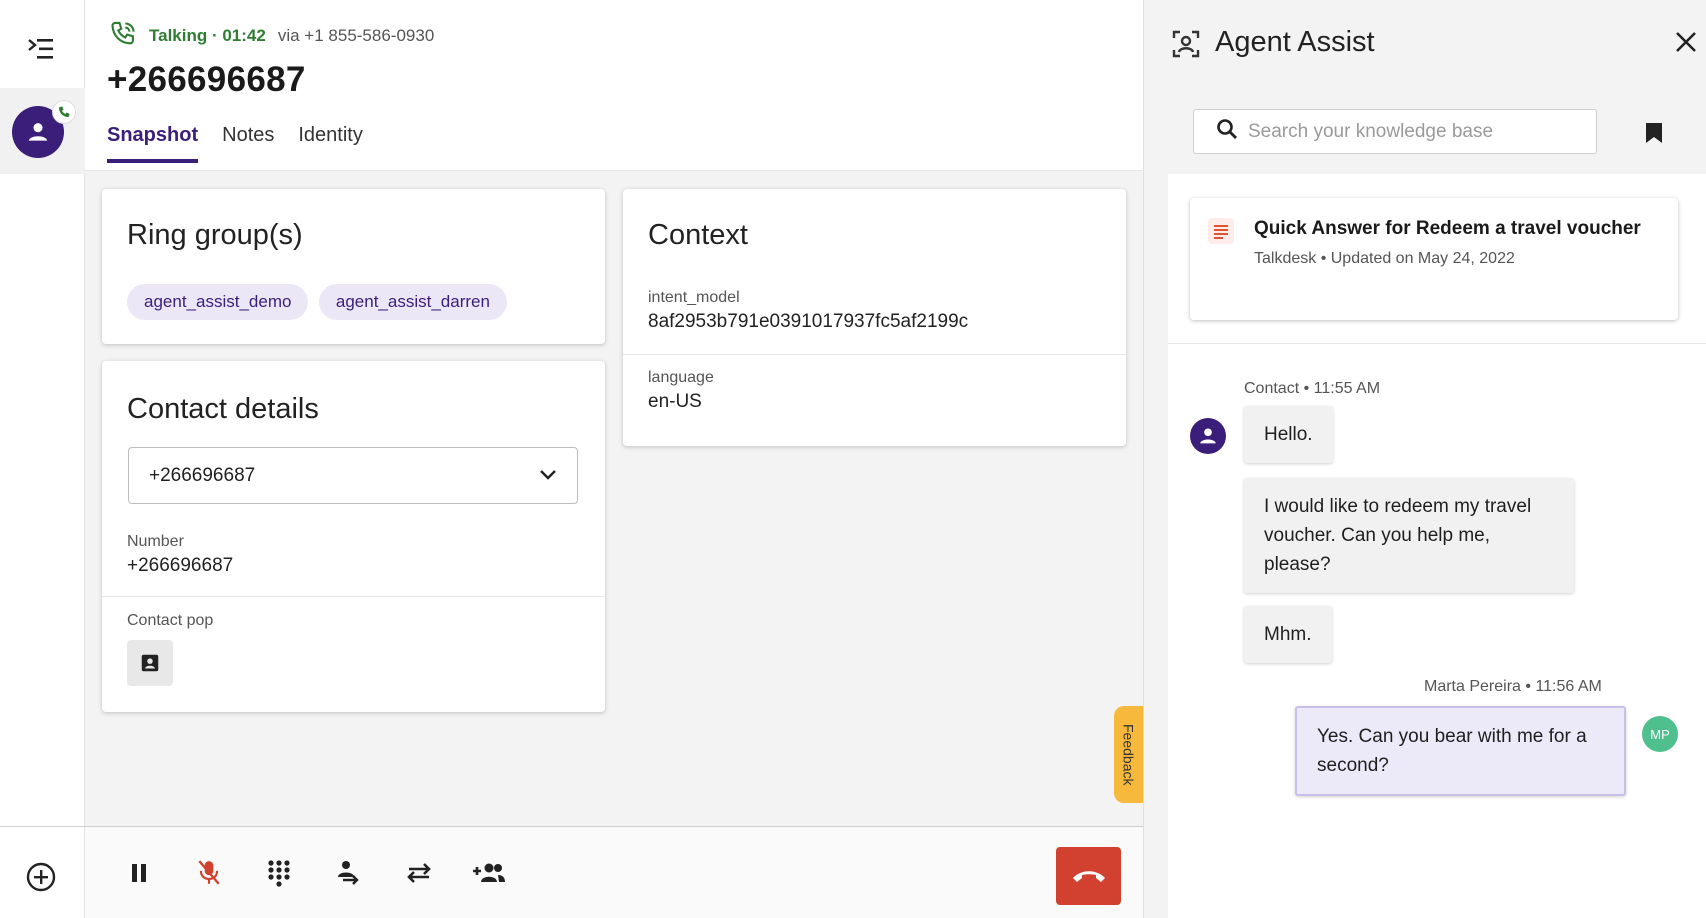  What do you see at coordinates (155, 541) in the screenshot?
I see `number-label: Number` at bounding box center [155, 541].